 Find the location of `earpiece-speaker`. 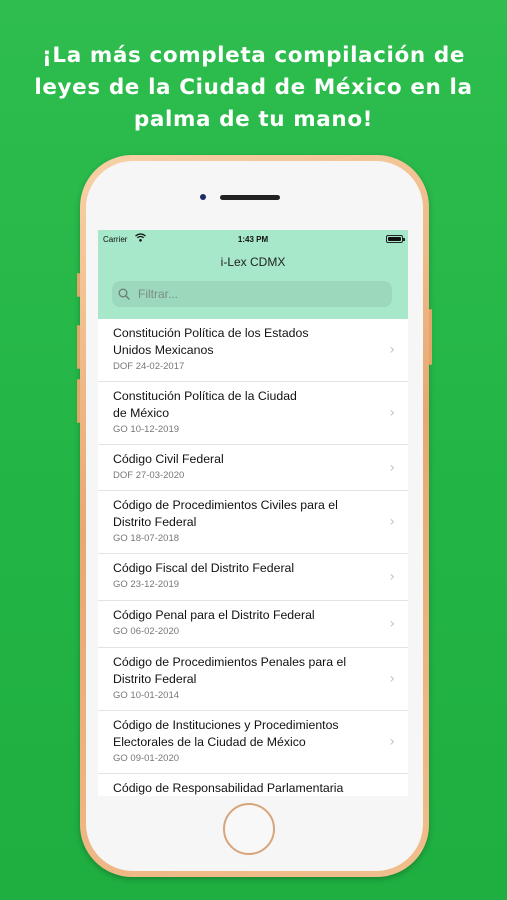

earpiece-speaker is located at coordinates (250, 197).